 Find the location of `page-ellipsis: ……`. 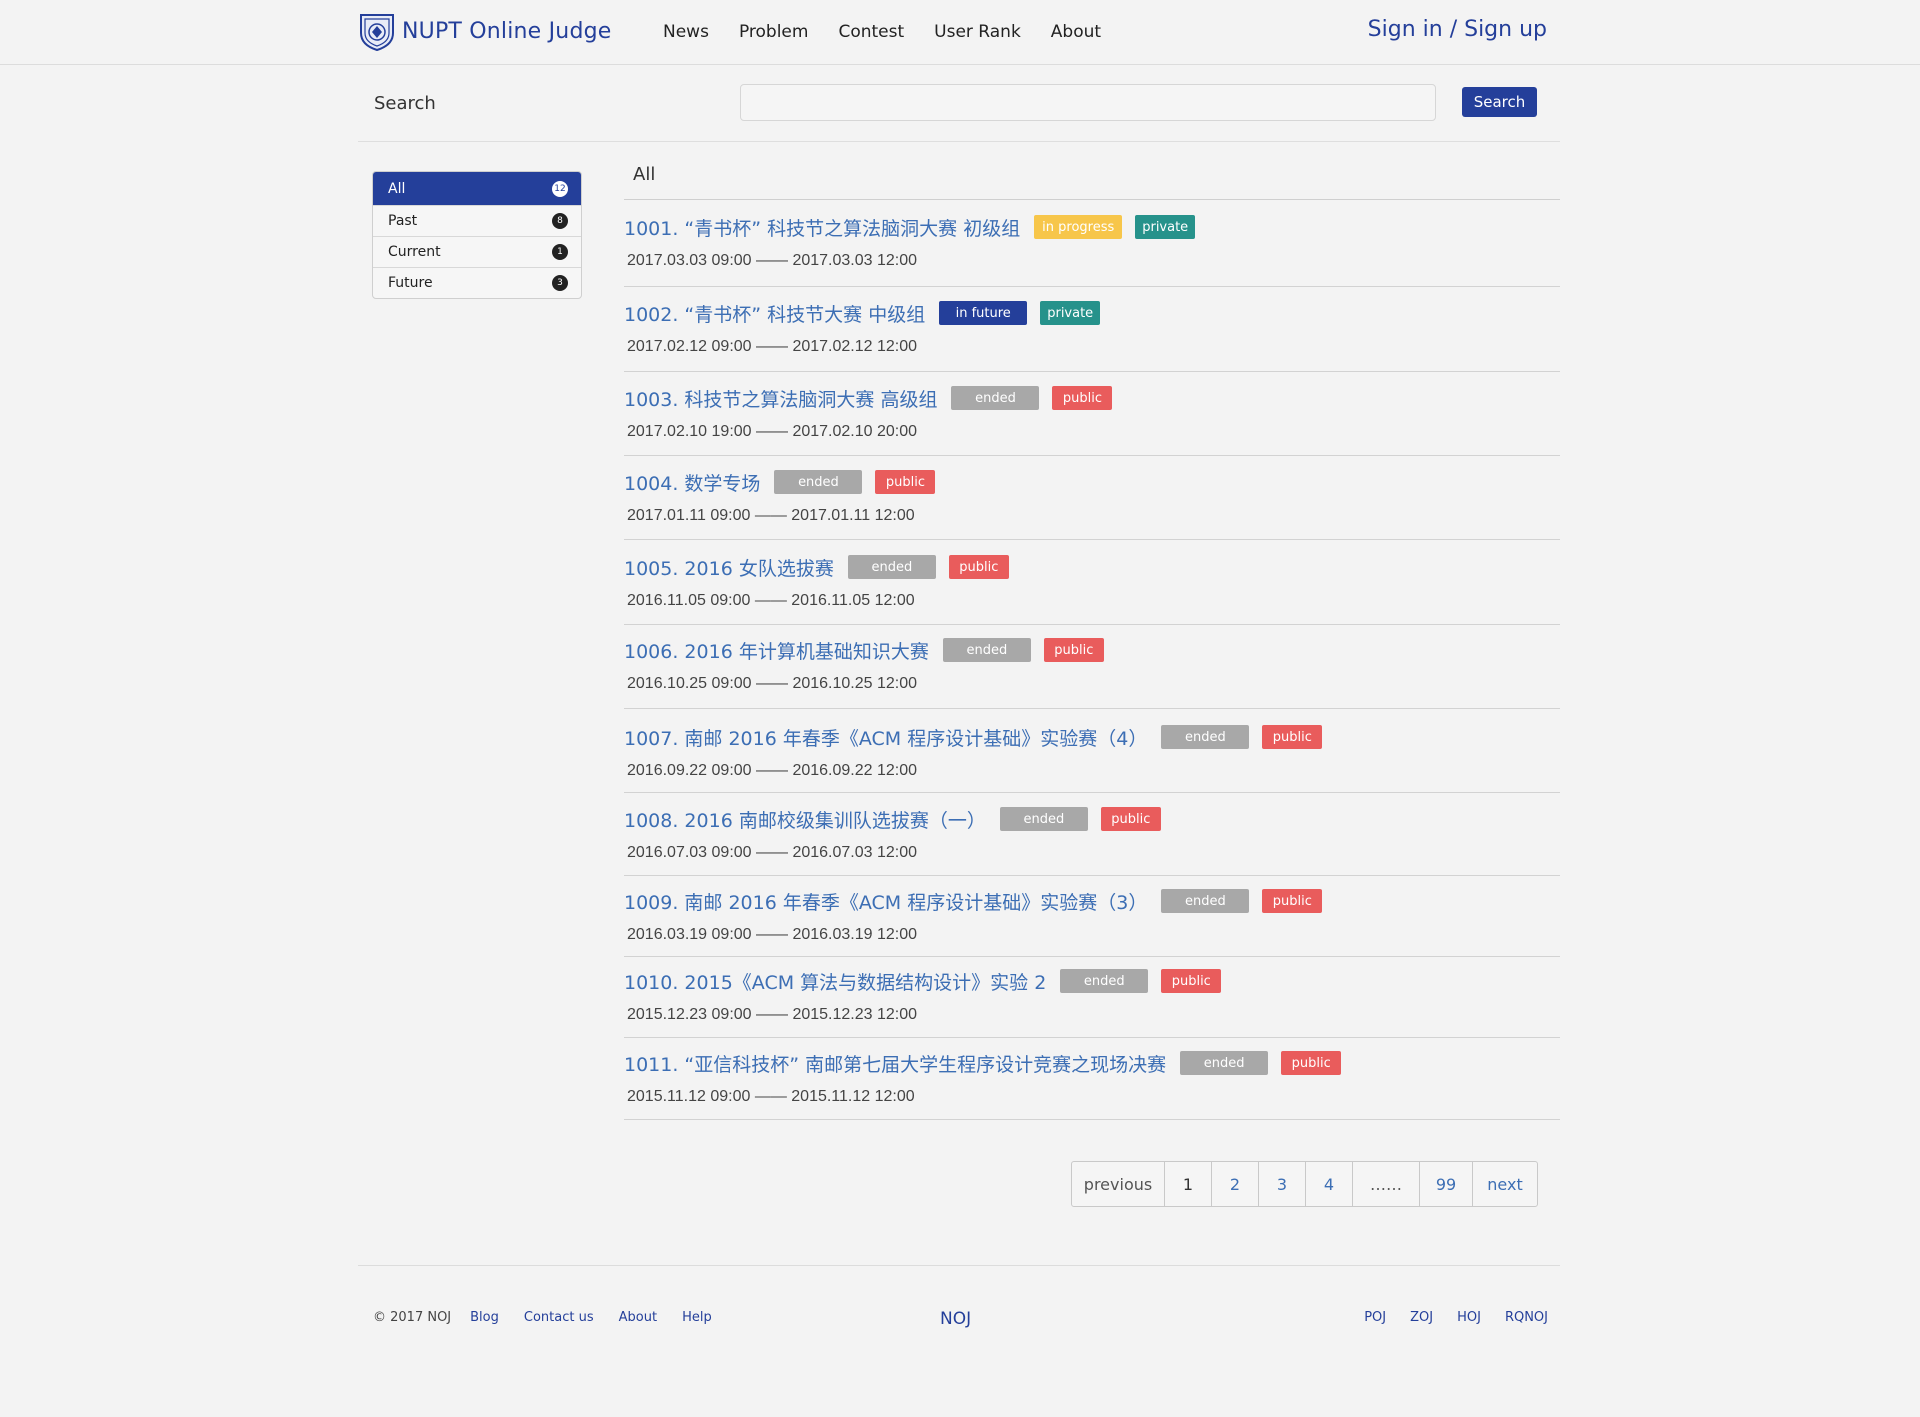

page-ellipsis: …… is located at coordinates (1385, 1184).